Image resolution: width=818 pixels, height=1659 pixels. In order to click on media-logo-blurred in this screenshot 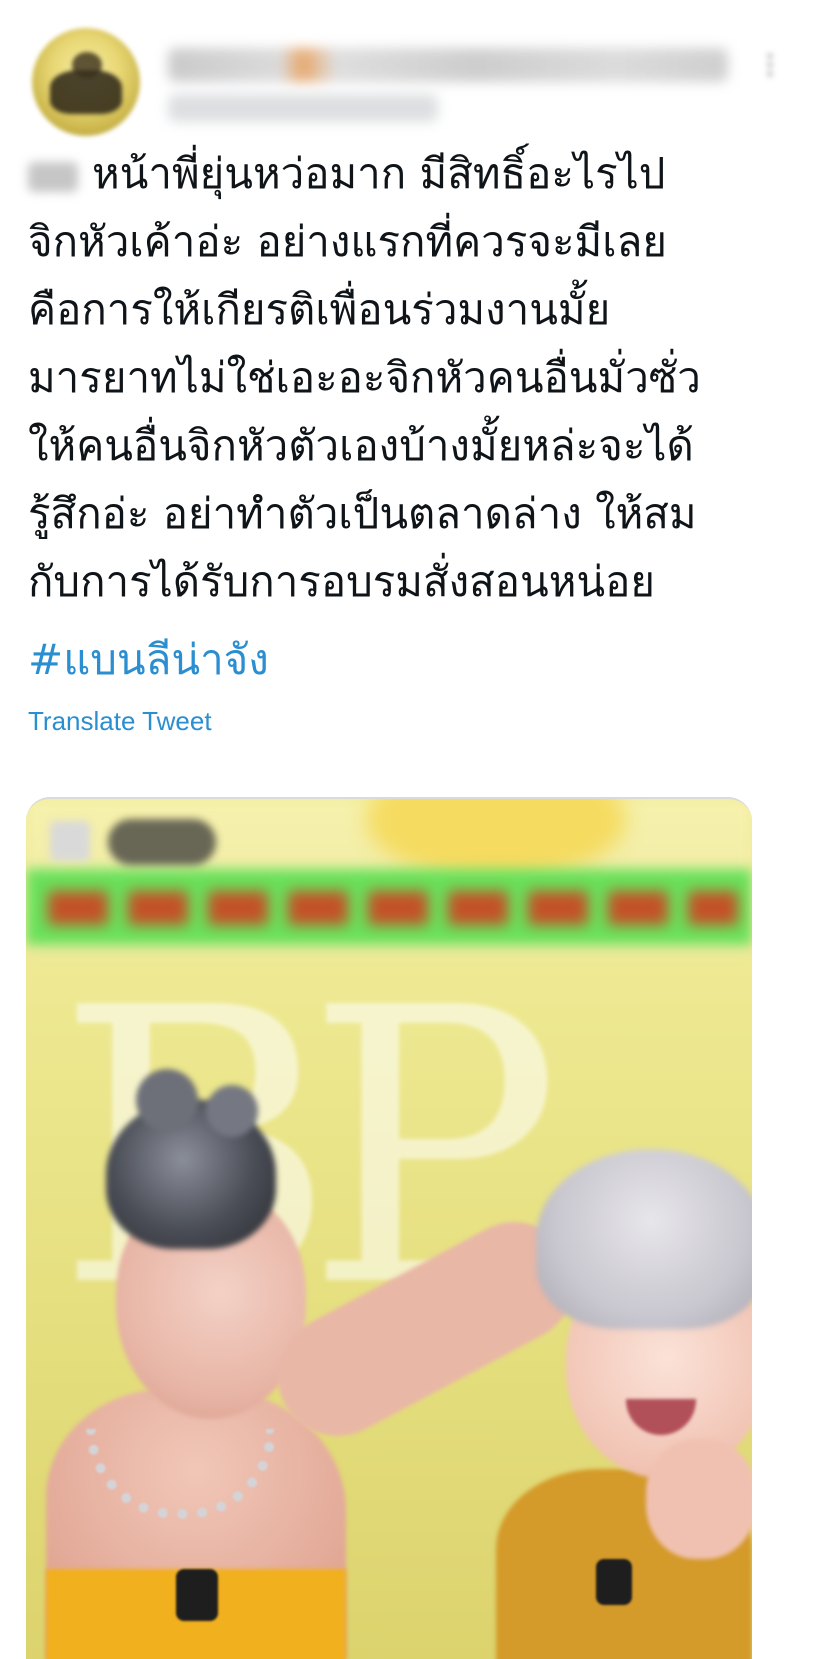, I will do `click(70, 841)`.